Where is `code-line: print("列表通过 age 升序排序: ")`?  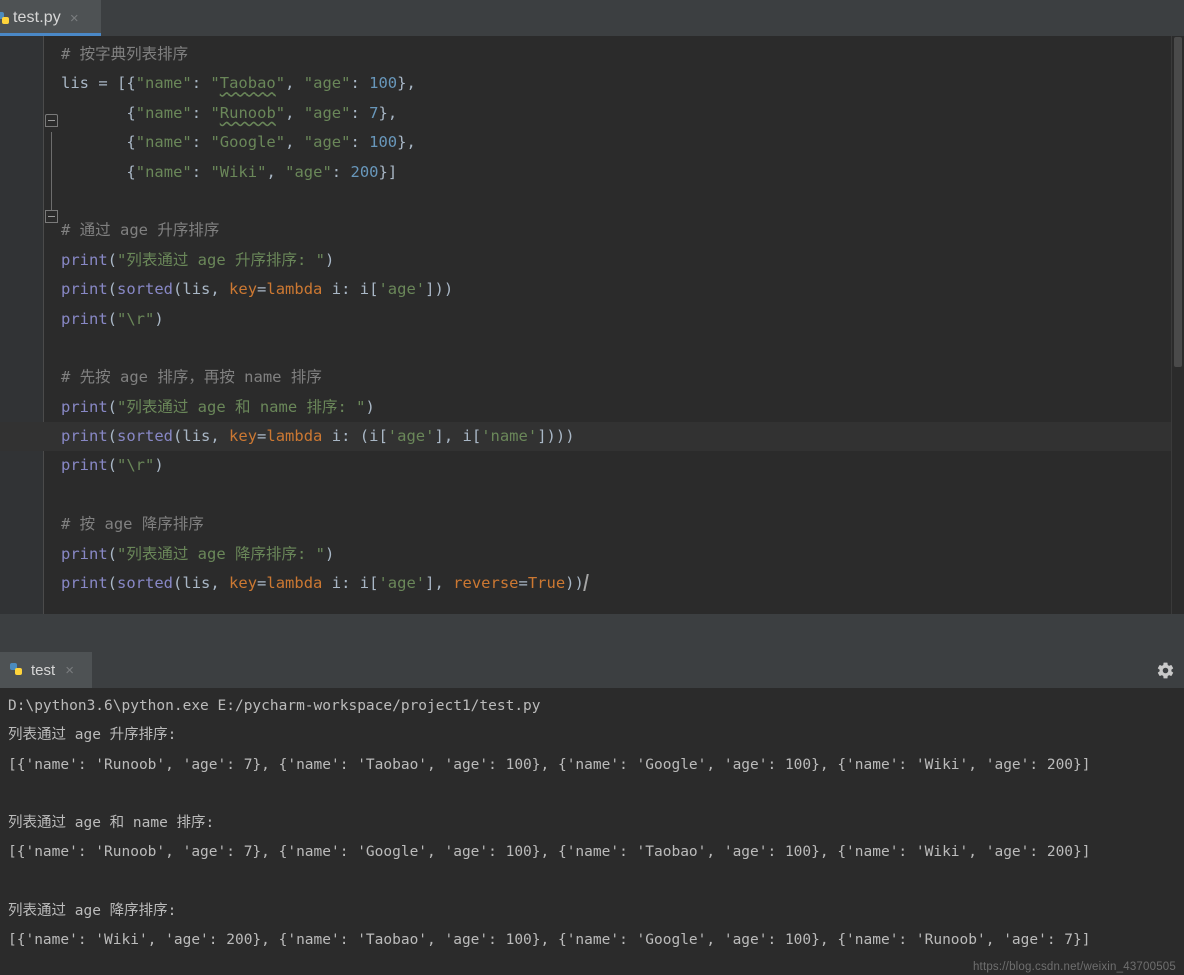
code-line: print("列表通过 age 升序排序: ") is located at coordinates (614, 260).